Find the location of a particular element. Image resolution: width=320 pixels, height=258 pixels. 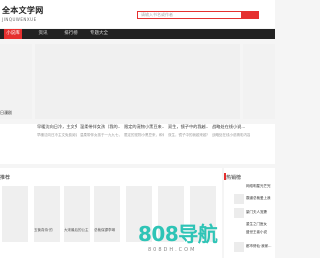

search-button is located at coordinates (250, 15).